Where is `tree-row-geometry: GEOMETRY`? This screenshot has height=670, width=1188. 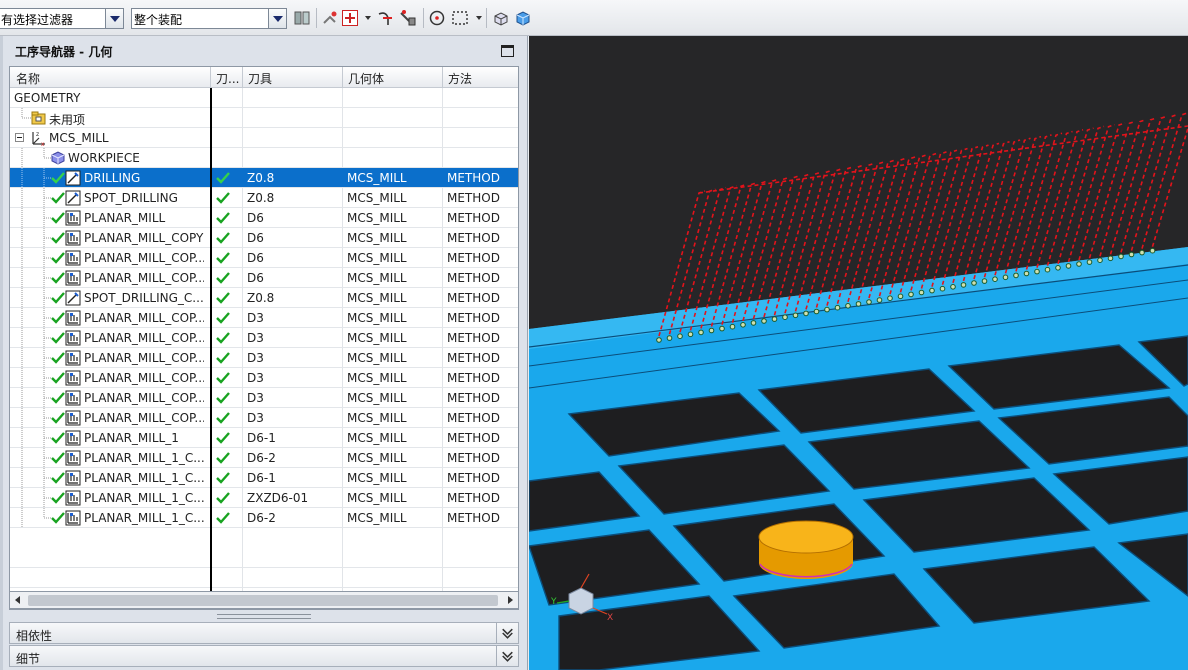
tree-row-geometry: GEOMETRY is located at coordinates (264, 98).